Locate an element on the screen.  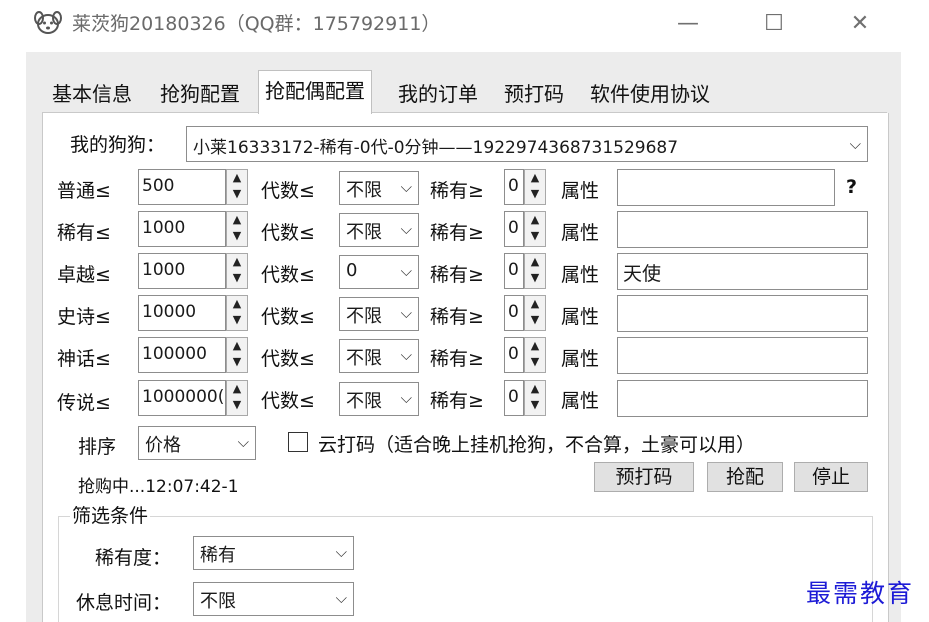
stop-button: 停止 is located at coordinates (831, 477).